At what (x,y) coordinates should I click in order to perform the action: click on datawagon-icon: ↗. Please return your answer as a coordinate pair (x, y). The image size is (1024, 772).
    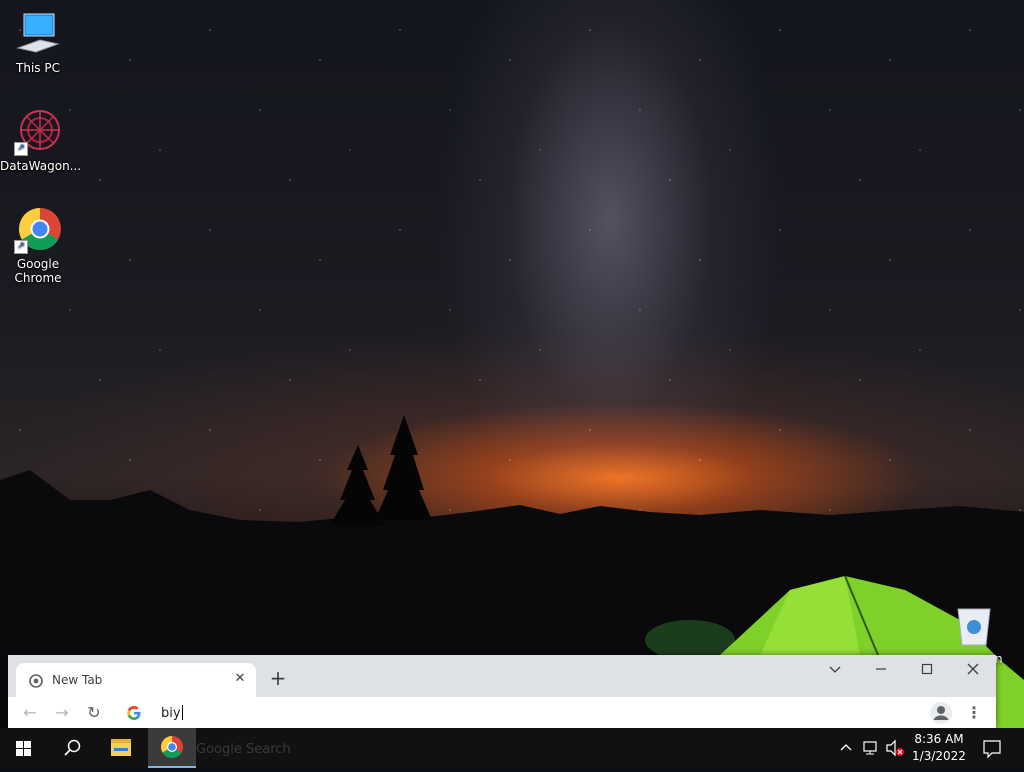
    Looking at the image, I should click on (38, 132).